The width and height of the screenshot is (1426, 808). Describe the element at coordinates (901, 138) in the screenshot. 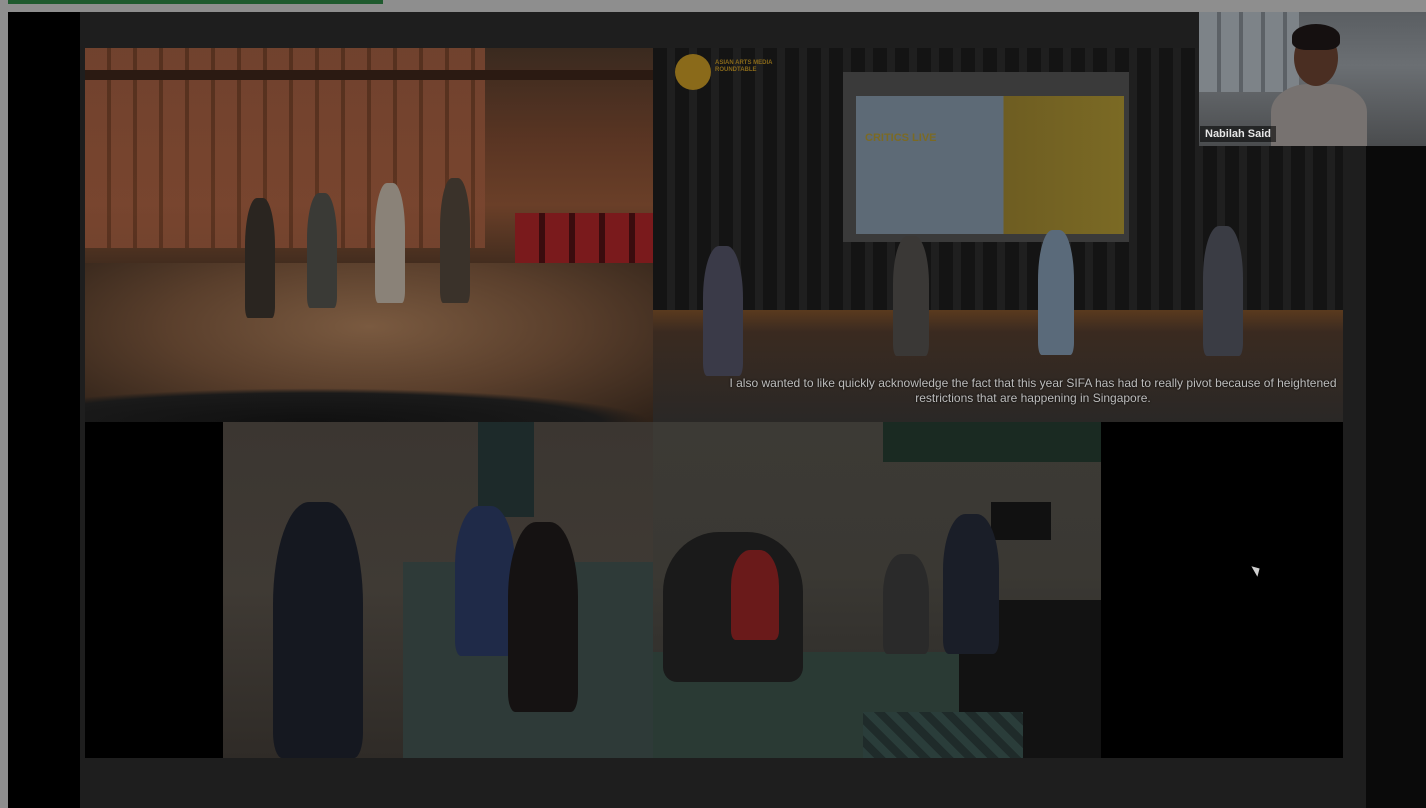

I see `projection-title: CRITICS LIVE` at that location.